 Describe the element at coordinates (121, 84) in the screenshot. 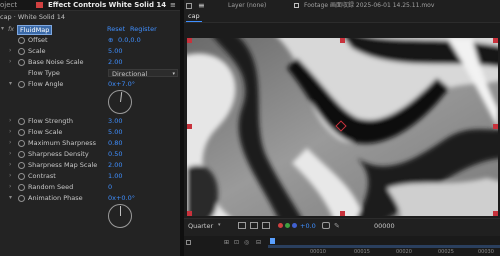

I see `property-value: 0x+7.0°` at that location.